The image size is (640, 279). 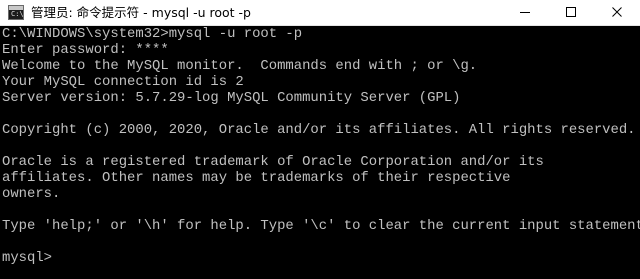 I want to click on window-title: 管理员: 命令提示符 - mysql -u root -p, so click(x=141, y=12).